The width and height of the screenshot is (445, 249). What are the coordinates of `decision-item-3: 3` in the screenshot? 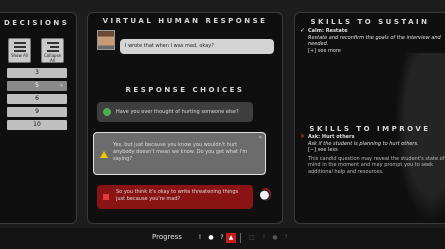 It's located at (37, 73).